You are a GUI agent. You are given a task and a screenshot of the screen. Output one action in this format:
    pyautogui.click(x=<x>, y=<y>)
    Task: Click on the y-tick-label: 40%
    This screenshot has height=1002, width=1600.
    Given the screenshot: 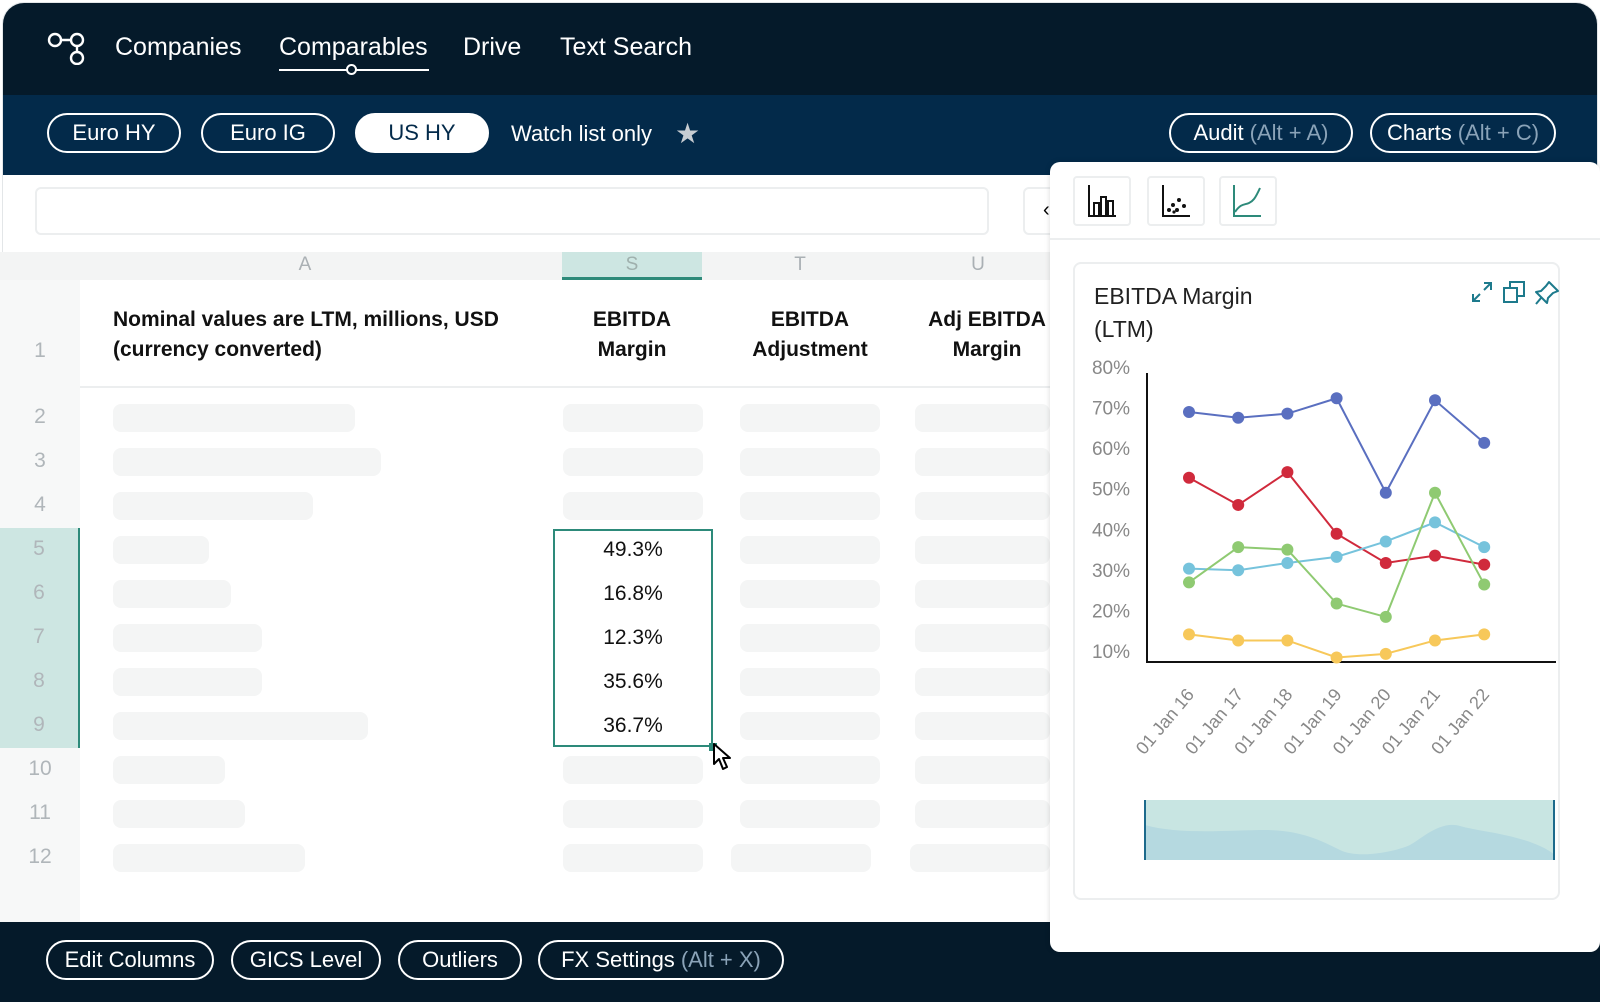 What is the action you would take?
    pyautogui.click(x=1111, y=530)
    